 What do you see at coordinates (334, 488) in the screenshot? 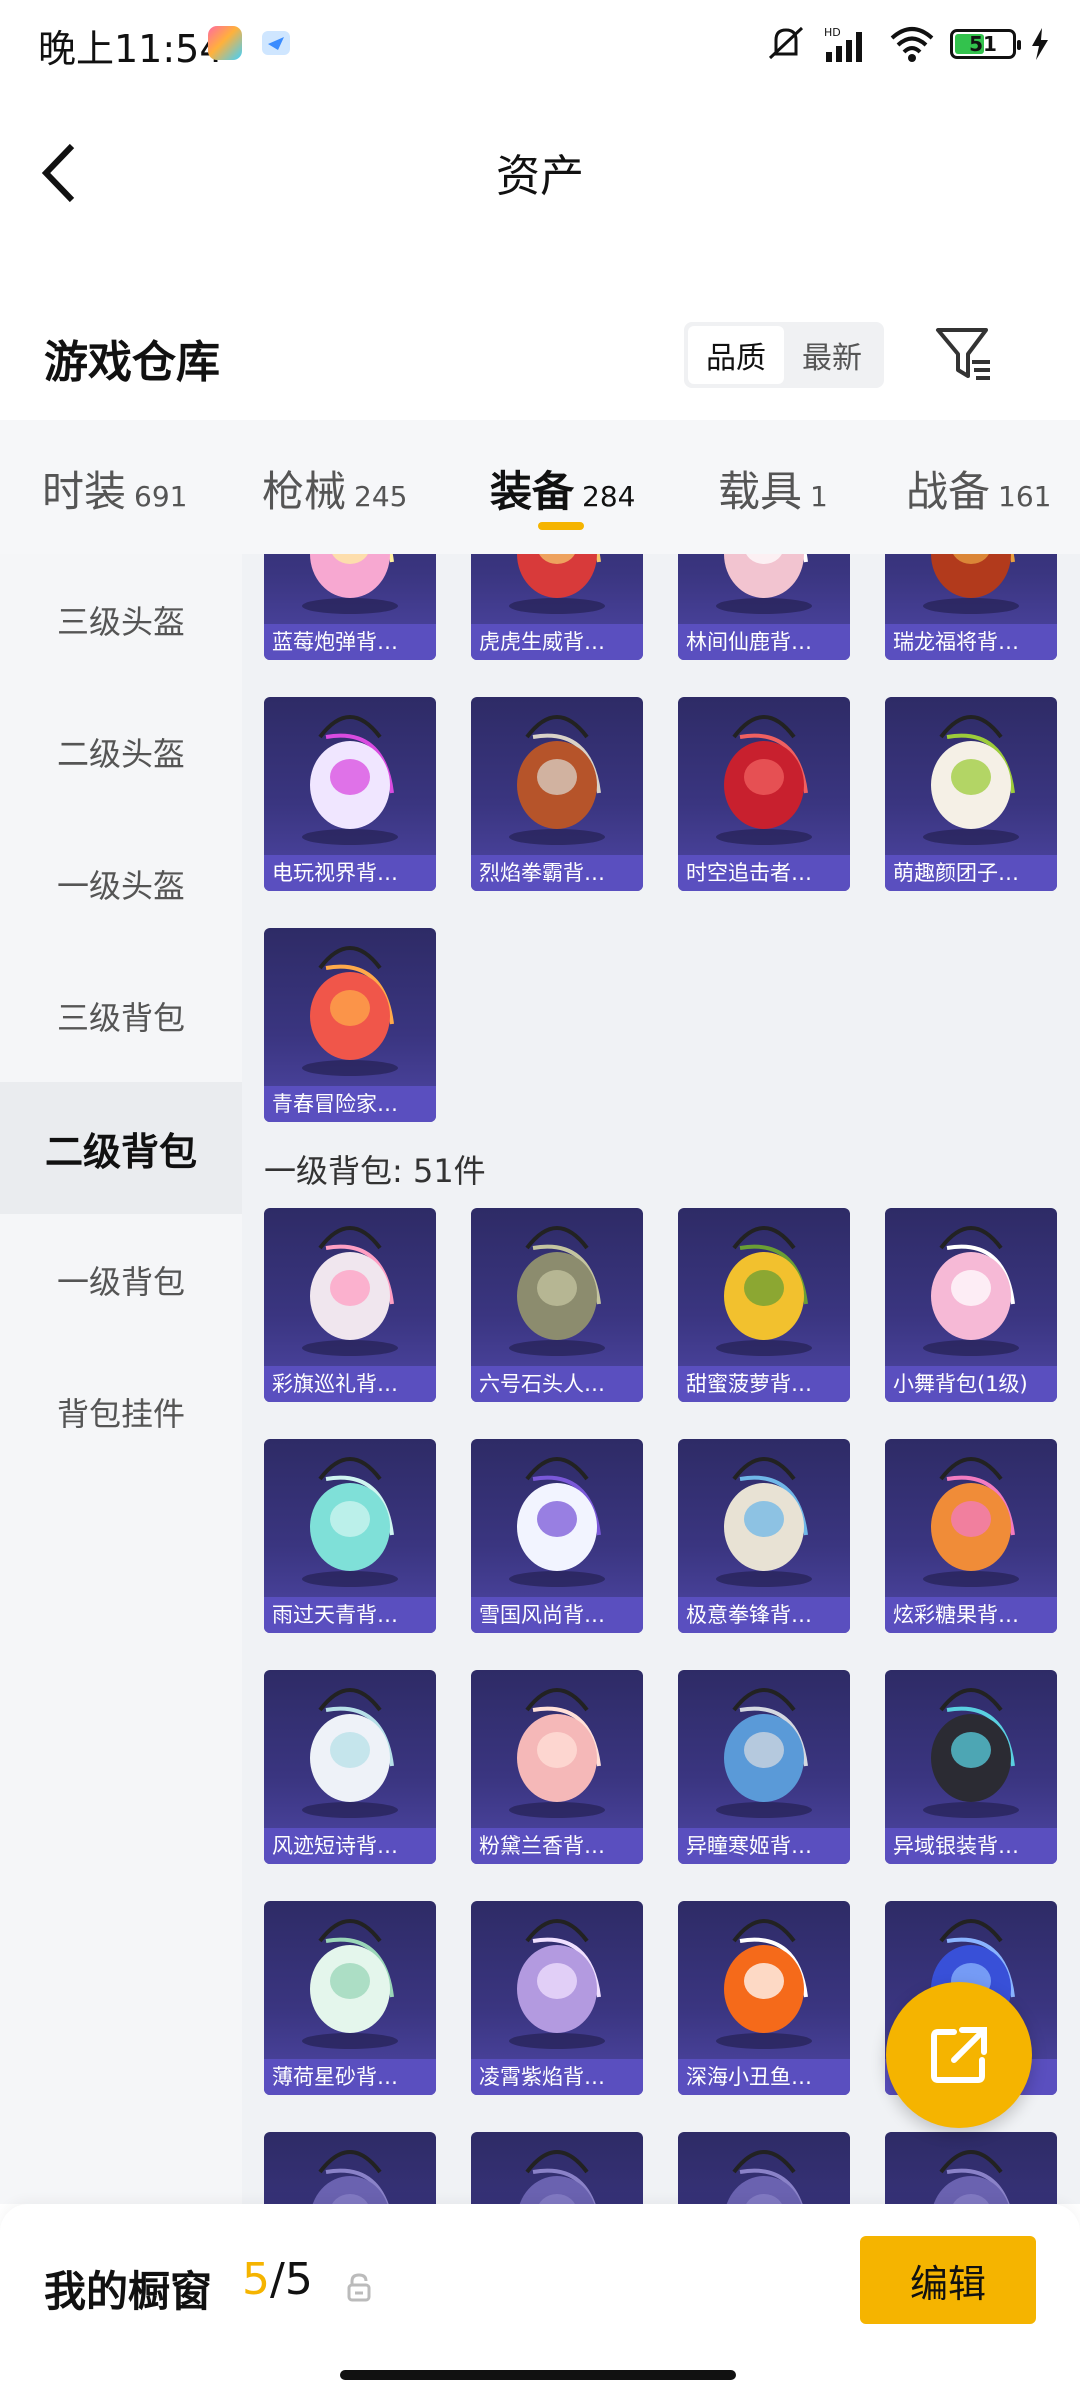
I see `tab-firearms: 枪械 245` at bounding box center [334, 488].